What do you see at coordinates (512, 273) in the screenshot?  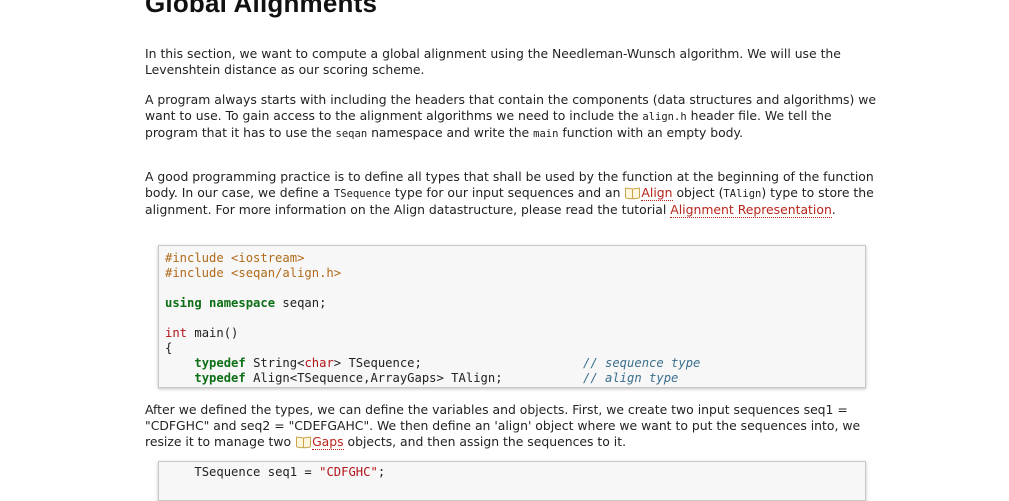 I see `code-line: #include <seqan/align.h>` at bounding box center [512, 273].